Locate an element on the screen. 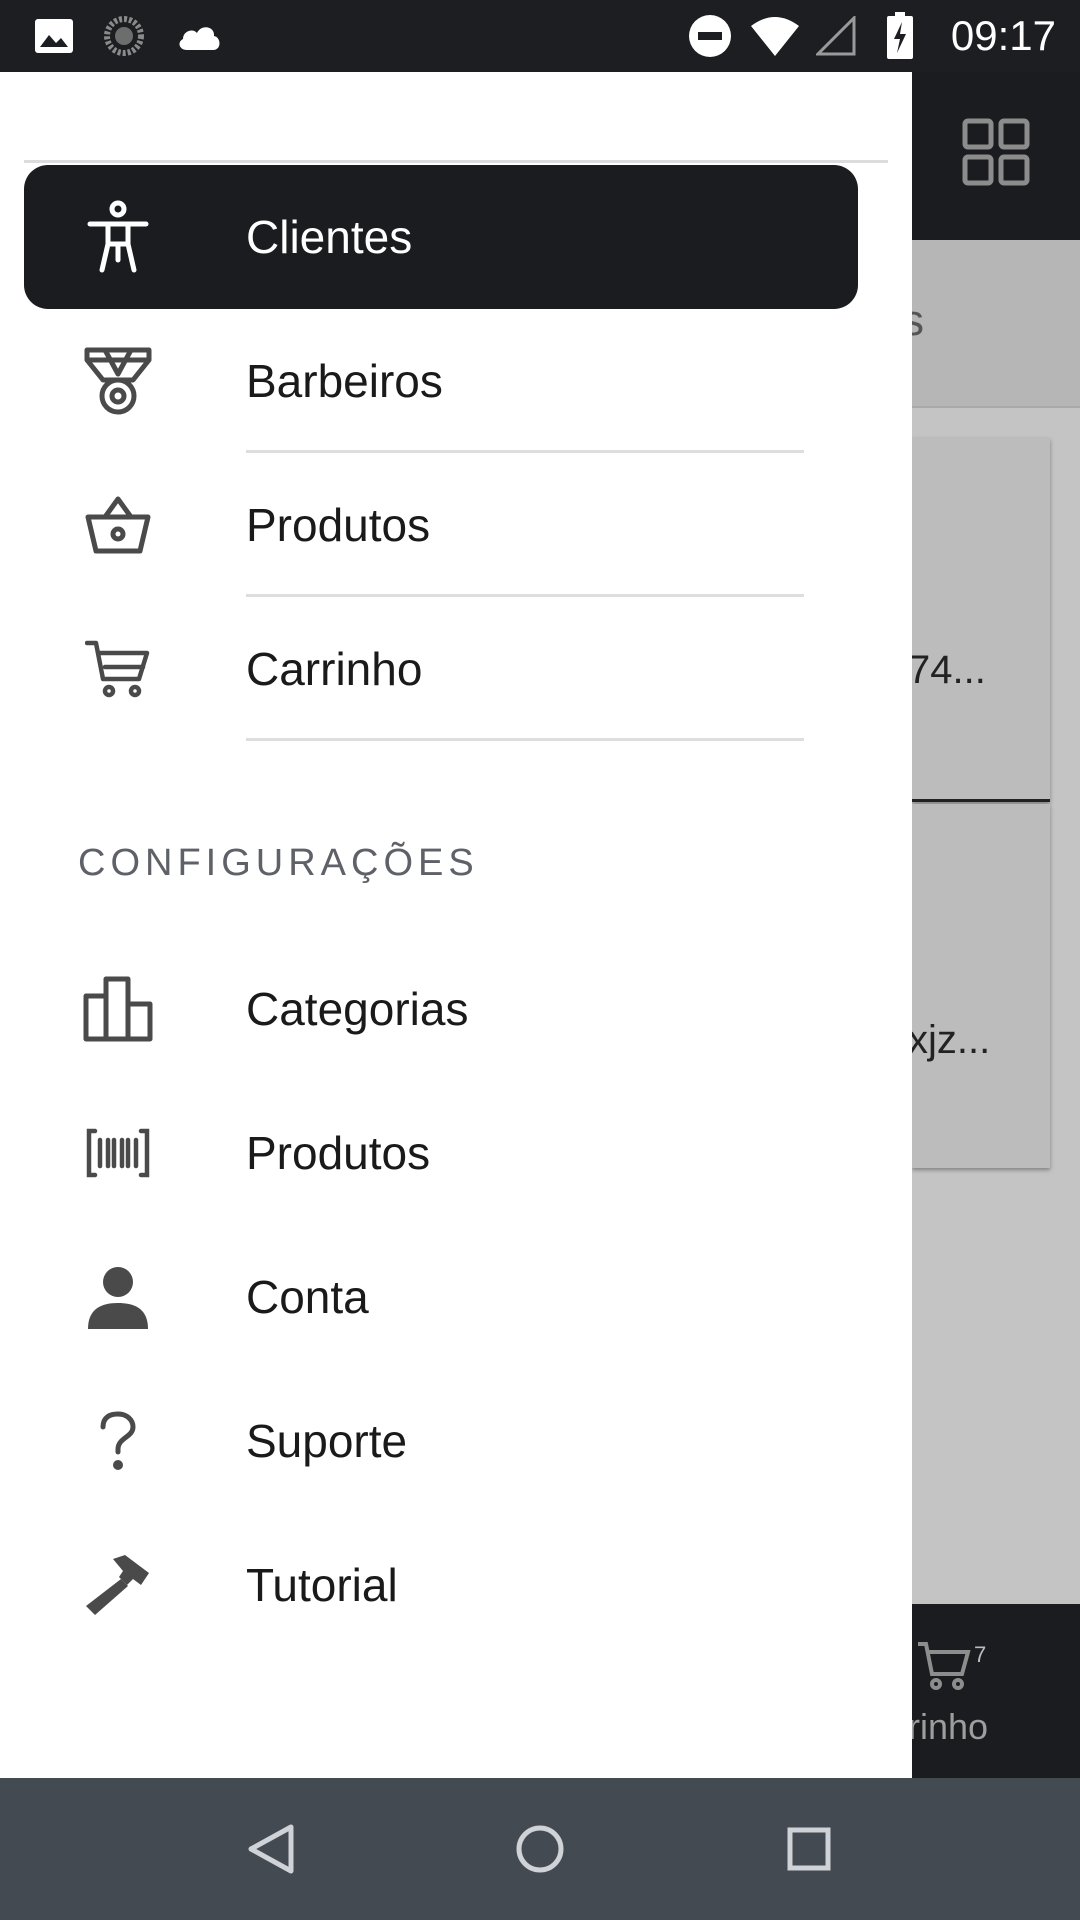  grid-view-icon is located at coordinates (996, 152).